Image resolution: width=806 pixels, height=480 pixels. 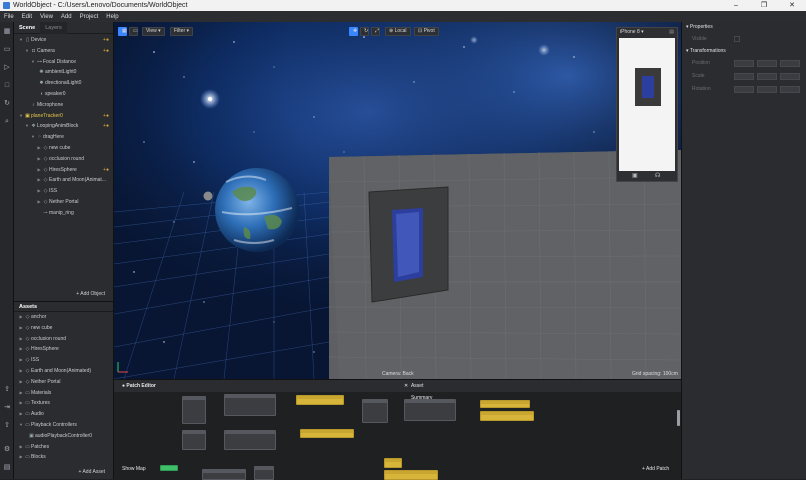 I want to click on share-icon: ⇧, so click(x=7, y=426).